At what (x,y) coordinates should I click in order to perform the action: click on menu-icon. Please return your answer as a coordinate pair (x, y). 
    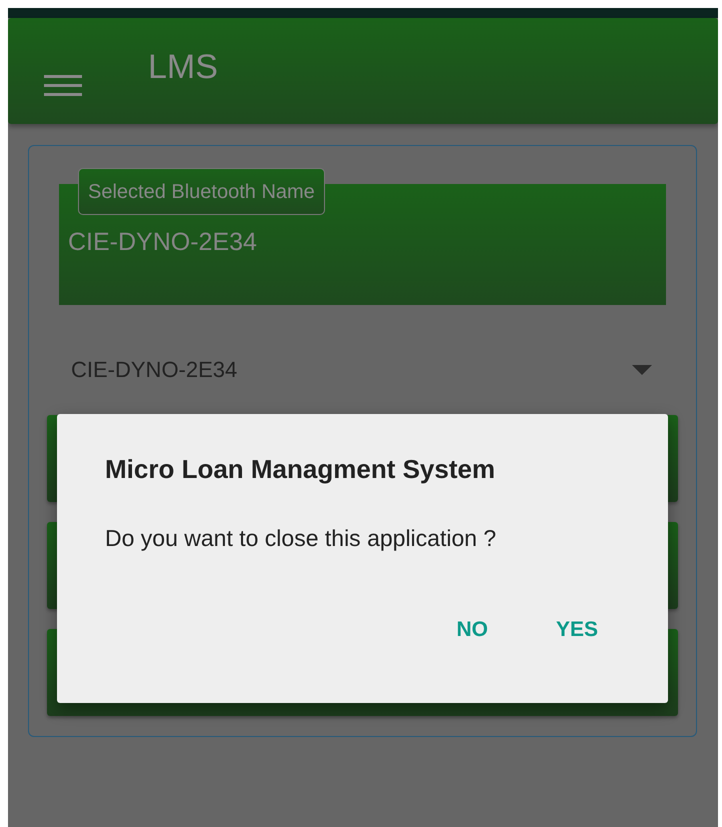
    Looking at the image, I should click on (63, 86).